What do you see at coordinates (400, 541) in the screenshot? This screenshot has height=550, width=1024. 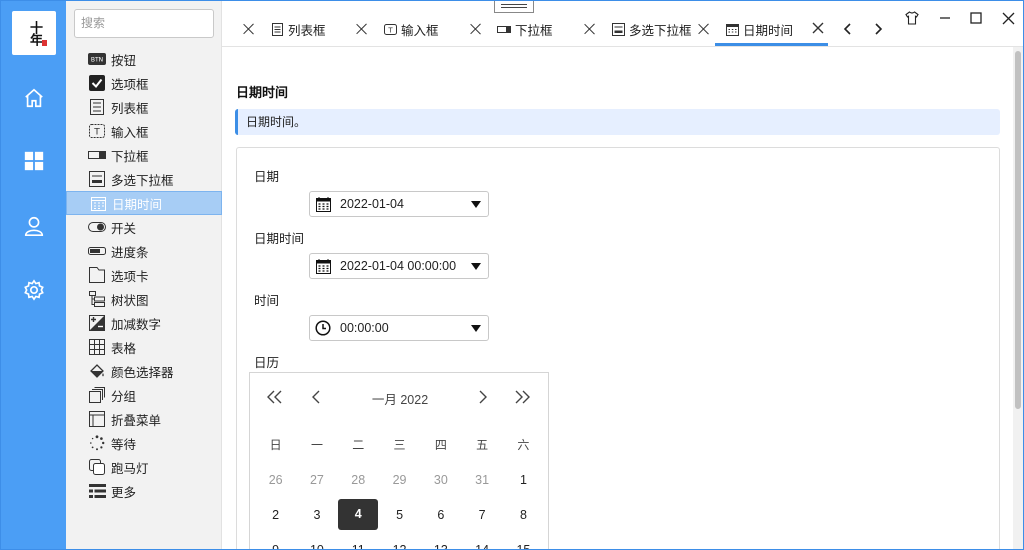 I see `calendar-week: 9 10 11 12 13 14 15` at bounding box center [400, 541].